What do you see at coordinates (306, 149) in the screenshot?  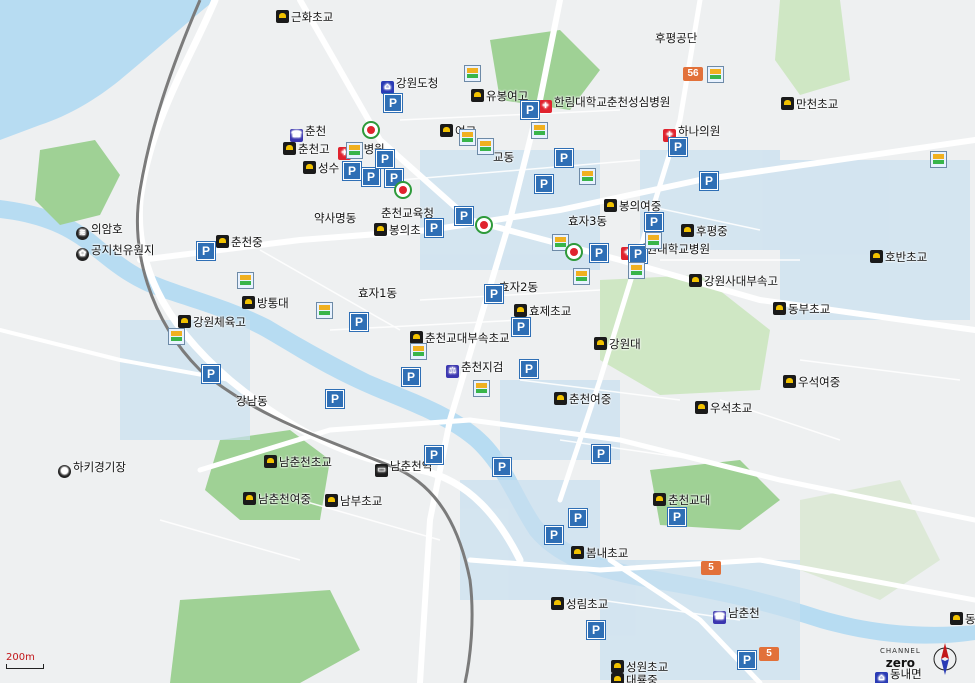 I see `place-chuncheon-high: 춘천고` at bounding box center [306, 149].